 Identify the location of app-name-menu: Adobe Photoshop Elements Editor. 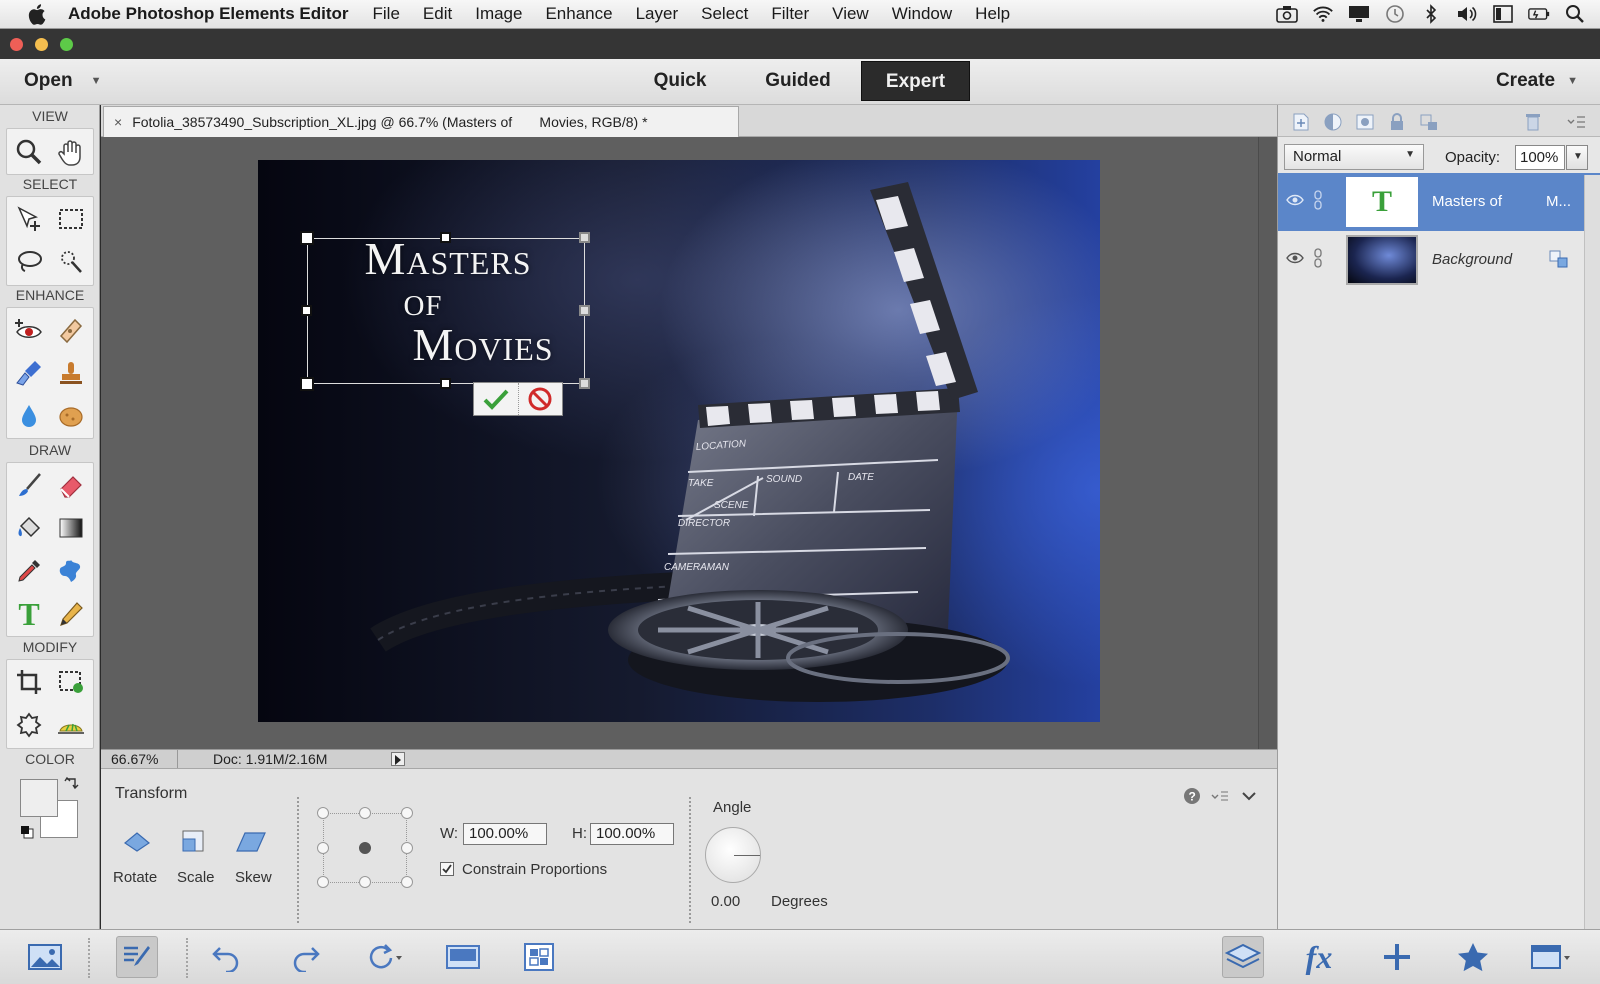
(208, 14).